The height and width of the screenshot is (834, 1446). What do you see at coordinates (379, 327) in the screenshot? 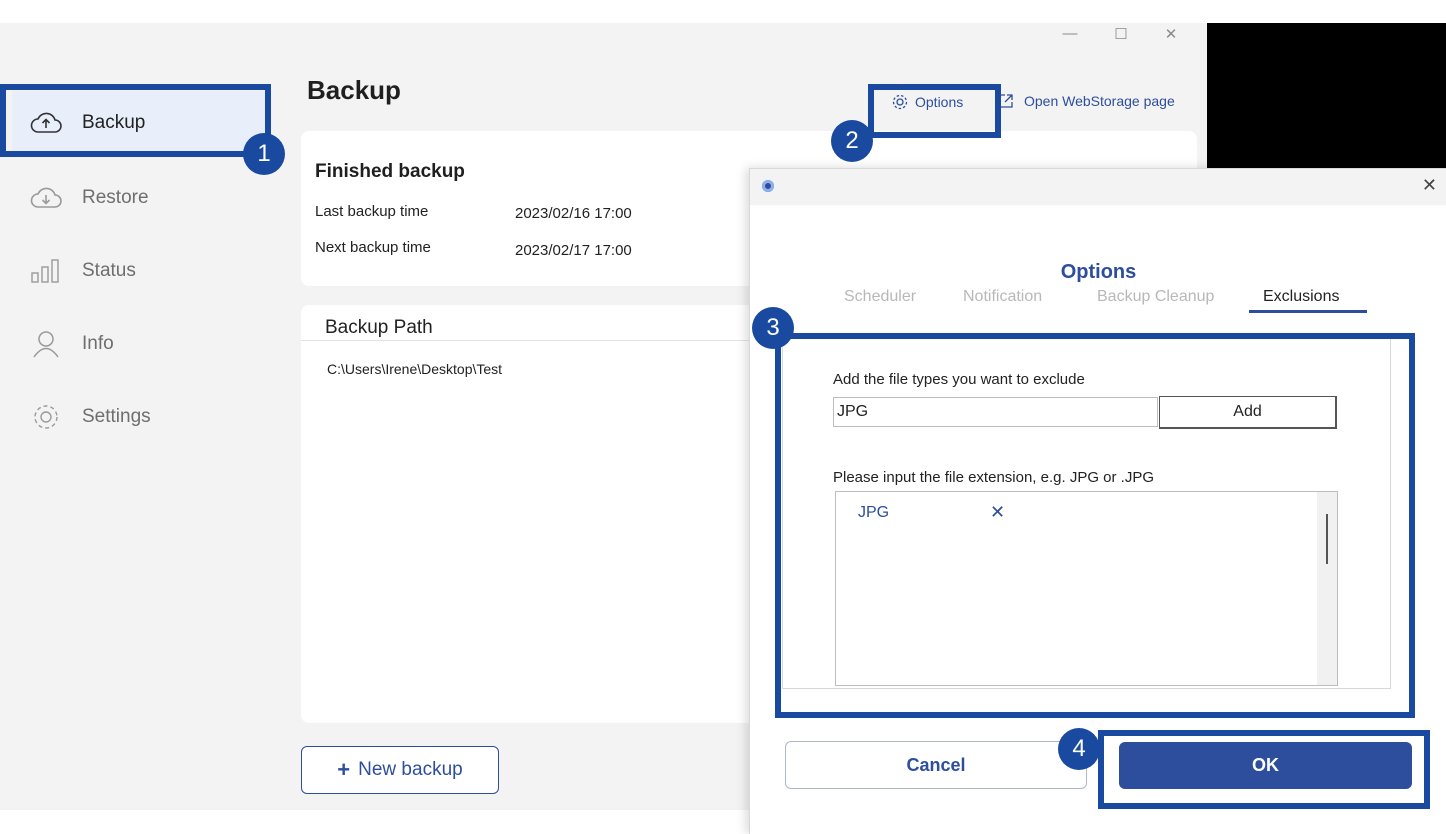
I see `backup-path-heading: Backup Path` at bounding box center [379, 327].